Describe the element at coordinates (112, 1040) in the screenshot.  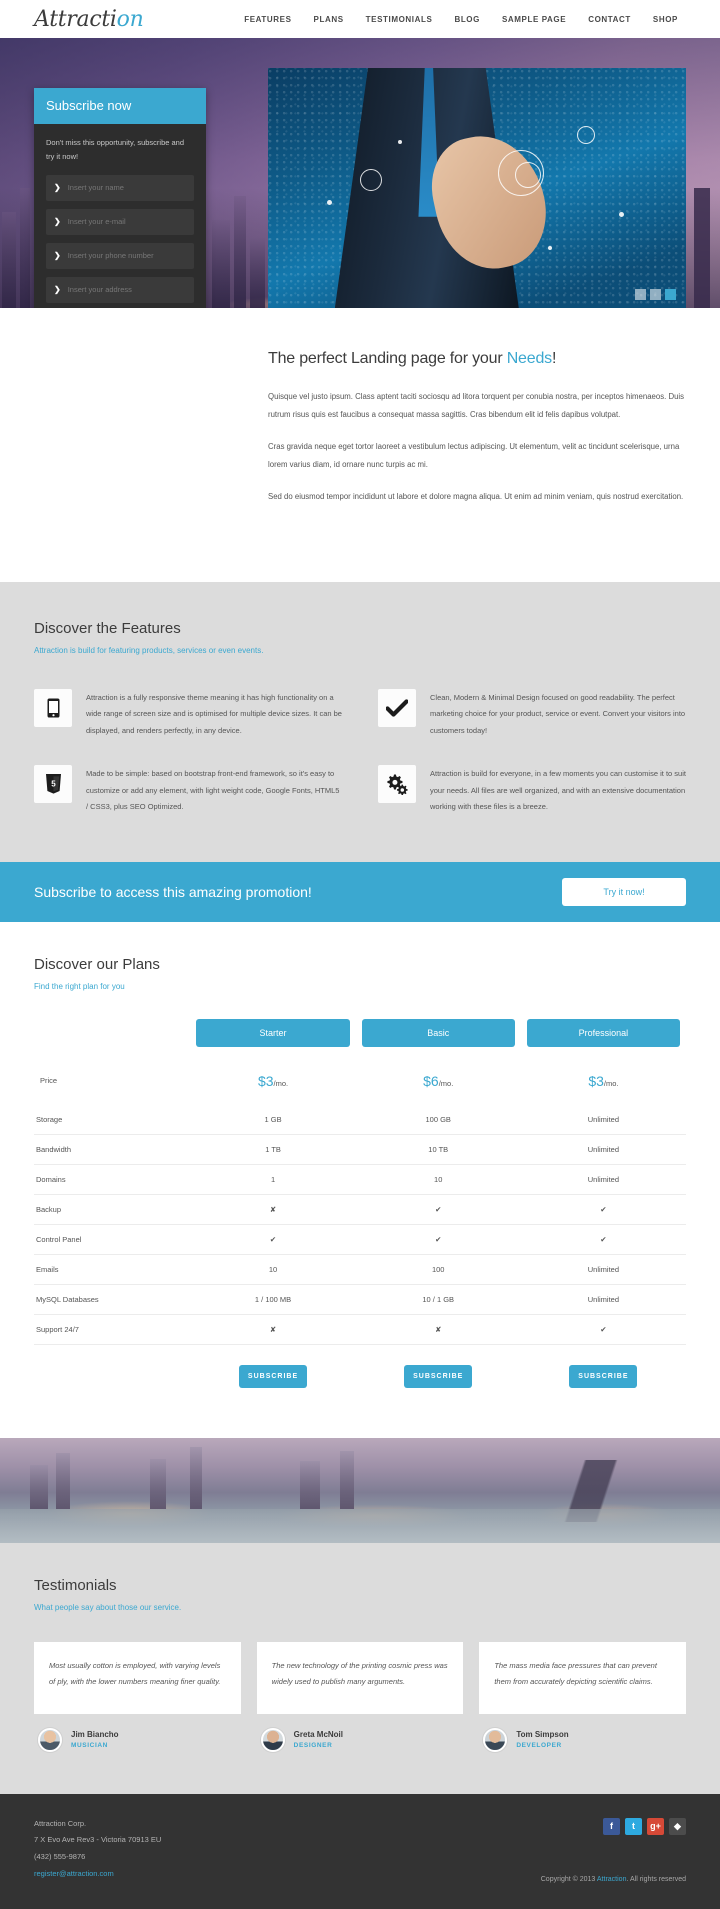
I see `pricing-header-empty` at that location.